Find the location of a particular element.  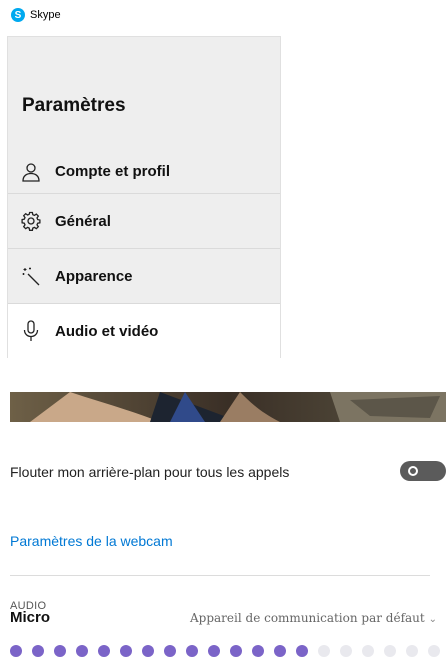

chevron-down-icon: ⌄ is located at coordinates (432, 619).